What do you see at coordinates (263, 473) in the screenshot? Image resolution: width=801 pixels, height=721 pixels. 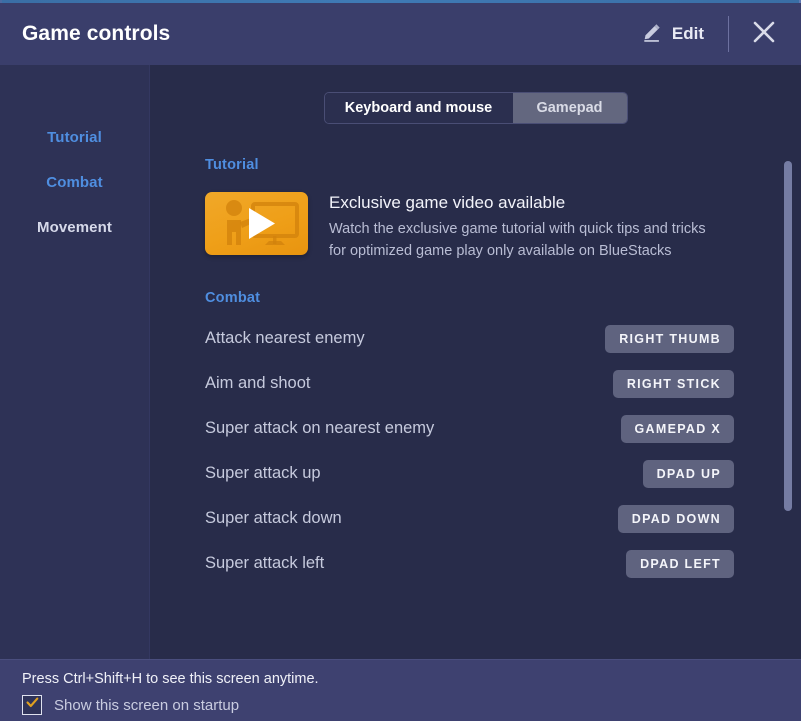 I see `control-action-label: Super attack up` at bounding box center [263, 473].